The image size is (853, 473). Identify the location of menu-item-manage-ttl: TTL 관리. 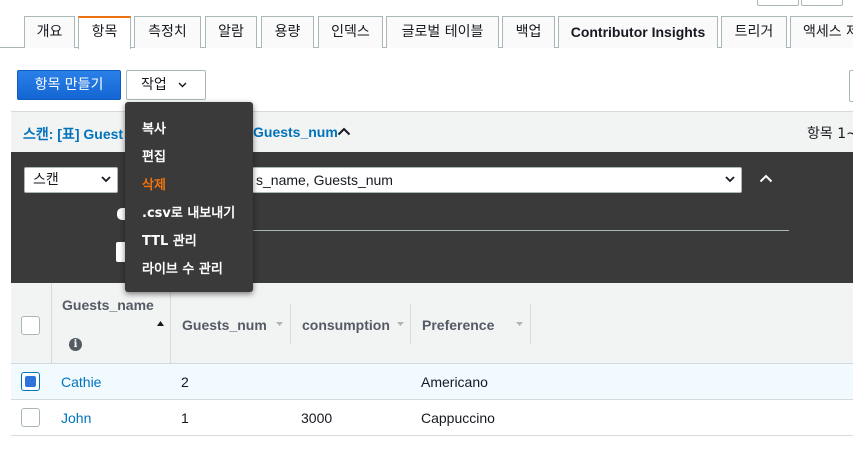
(169, 239).